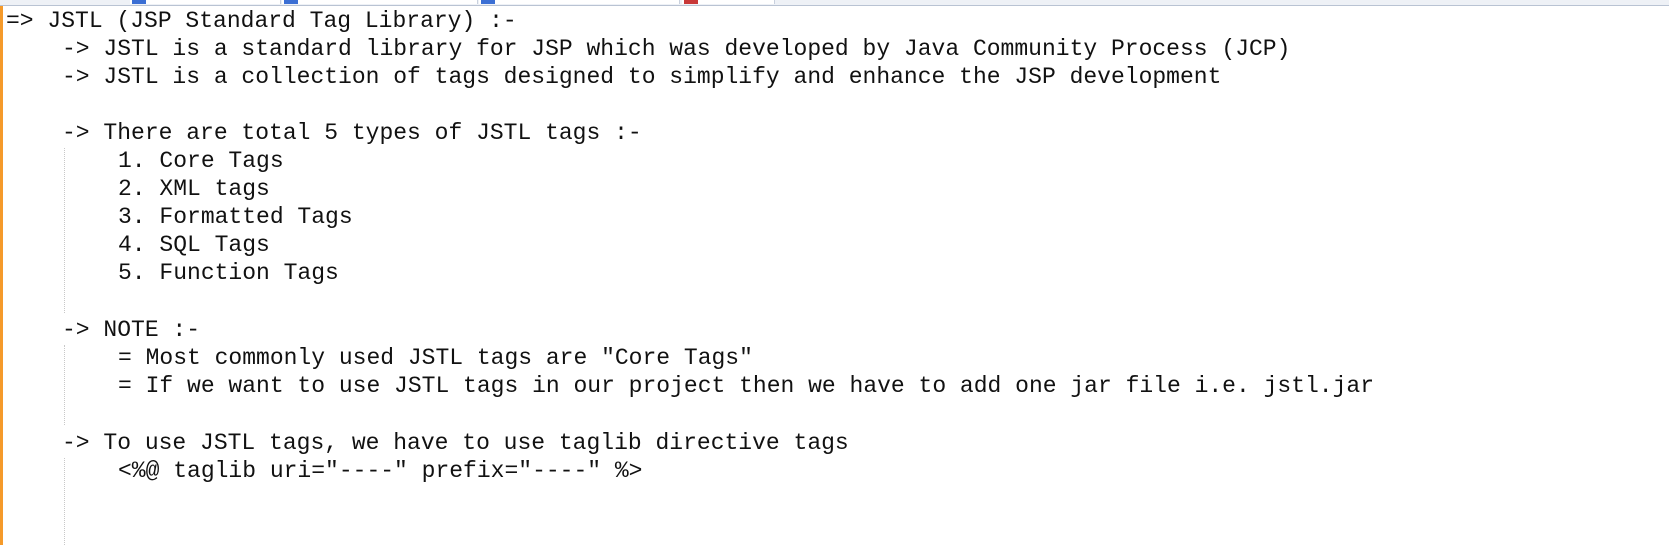 Image resolution: width=1669 pixels, height=545 pixels. I want to click on editor-line: 3. Formatted Tags, so click(235, 217).